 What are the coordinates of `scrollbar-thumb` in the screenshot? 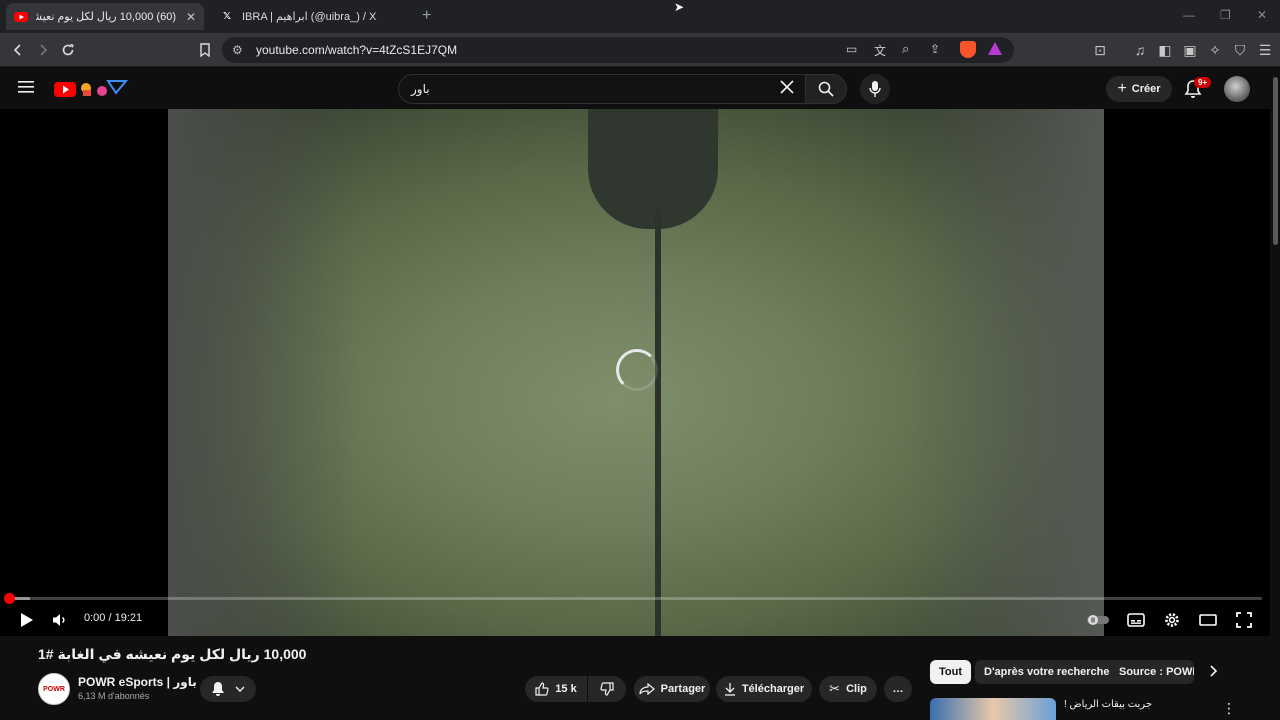 It's located at (1275, 161).